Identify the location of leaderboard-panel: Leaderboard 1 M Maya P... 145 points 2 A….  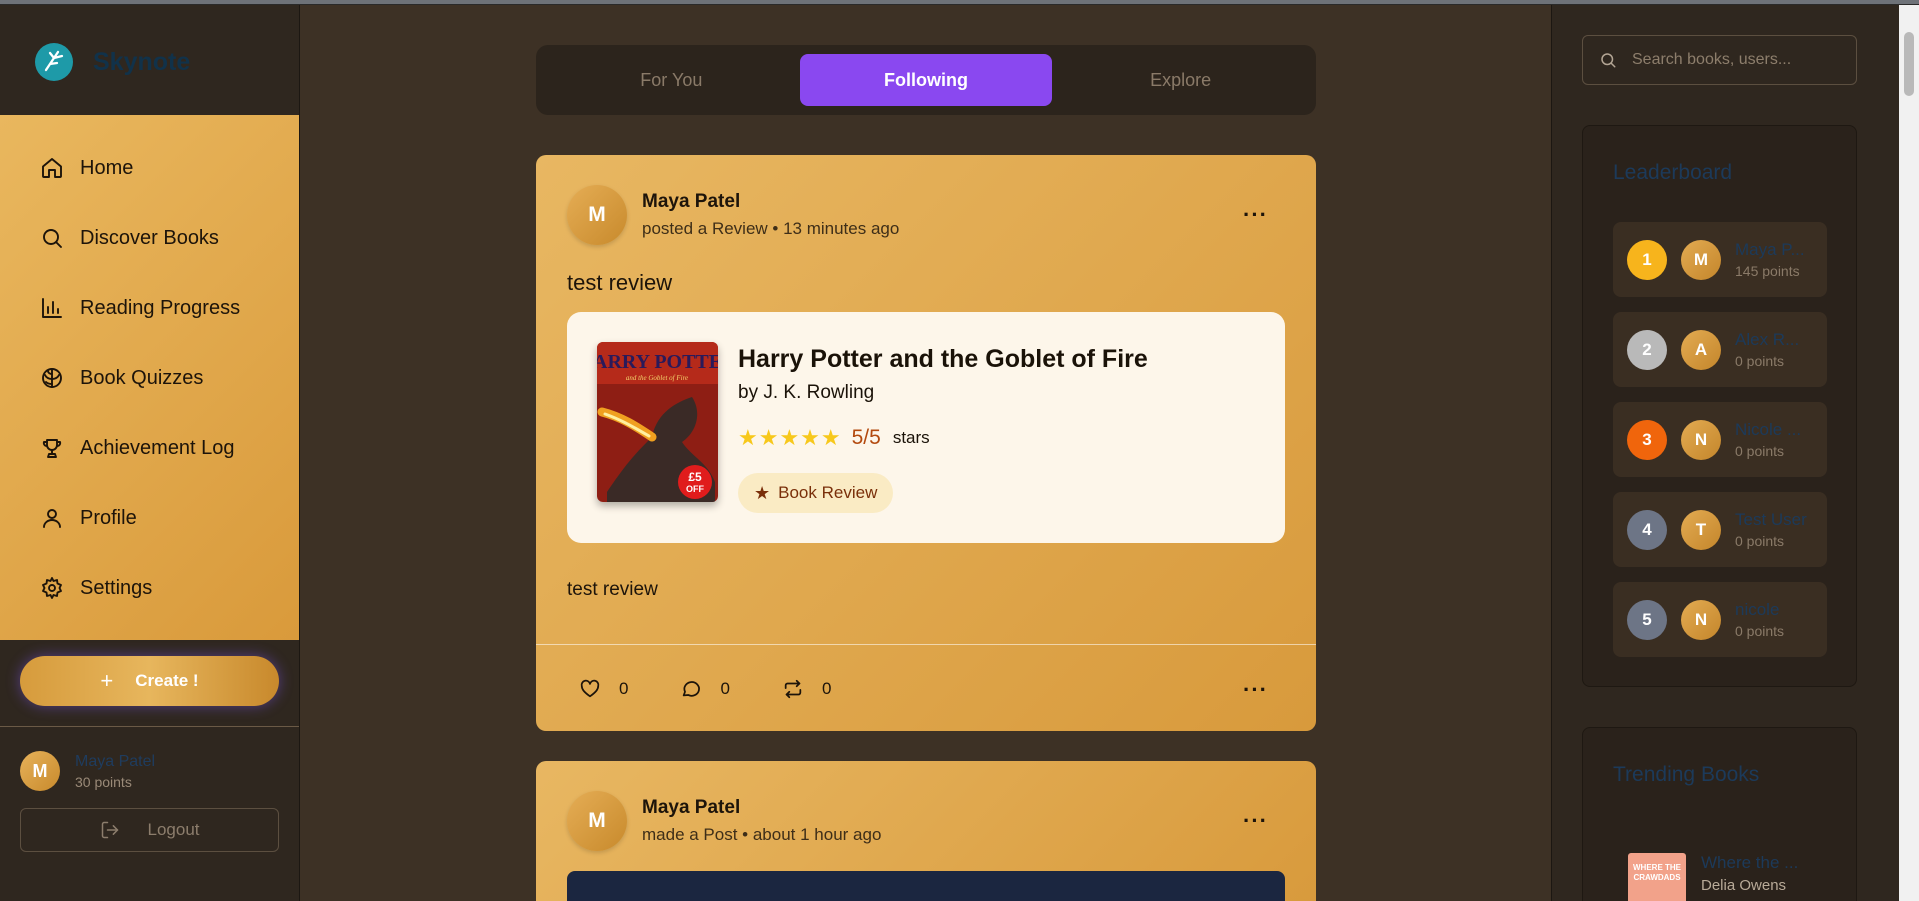
(1719, 406).